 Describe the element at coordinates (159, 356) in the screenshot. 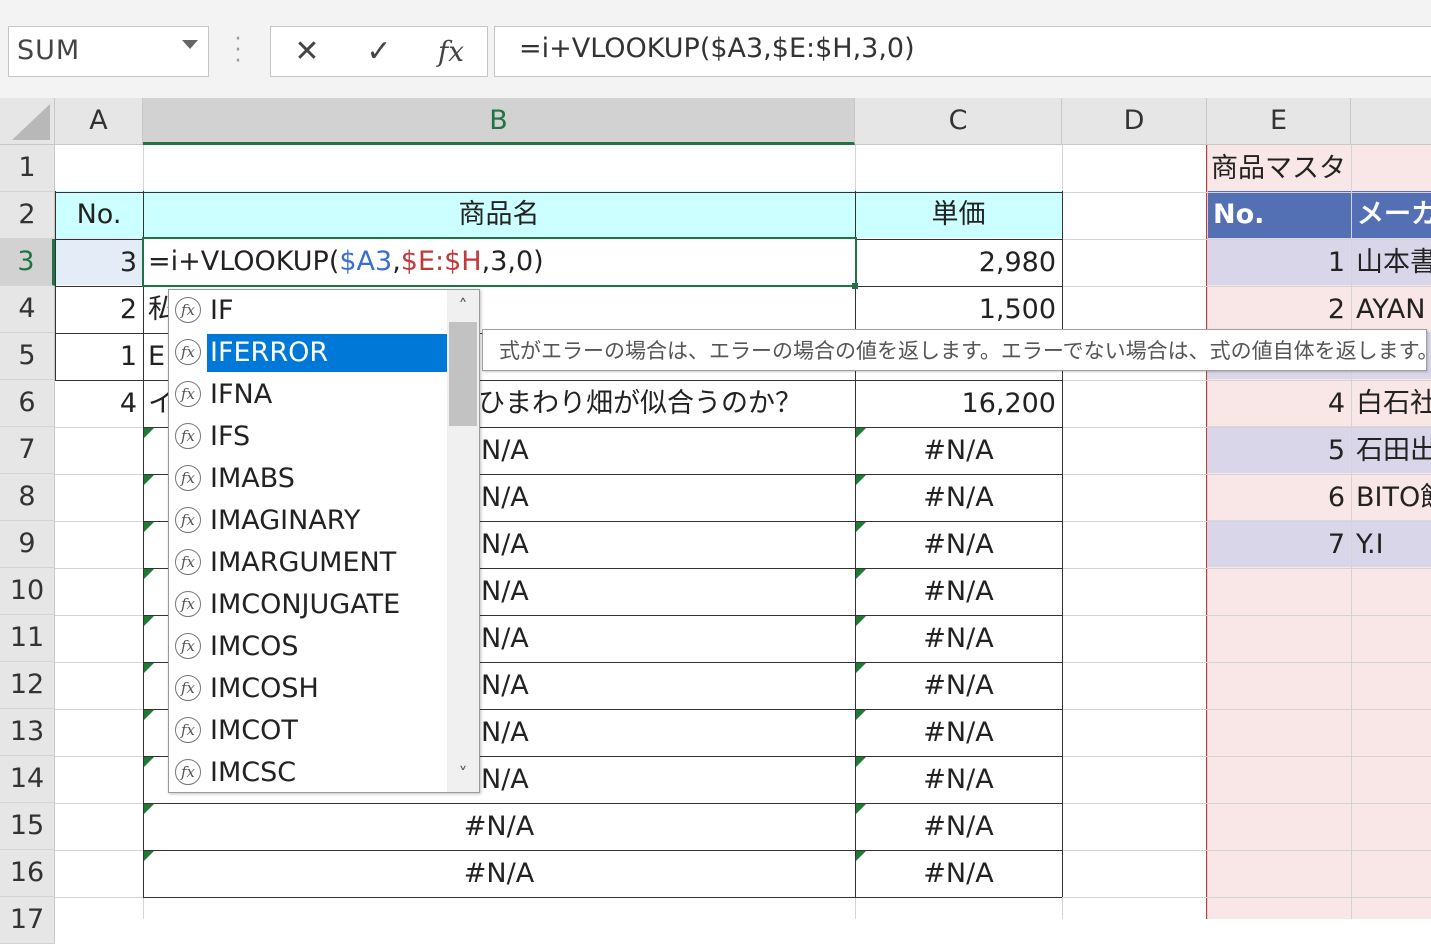

I see `cell-product-name: E` at that location.